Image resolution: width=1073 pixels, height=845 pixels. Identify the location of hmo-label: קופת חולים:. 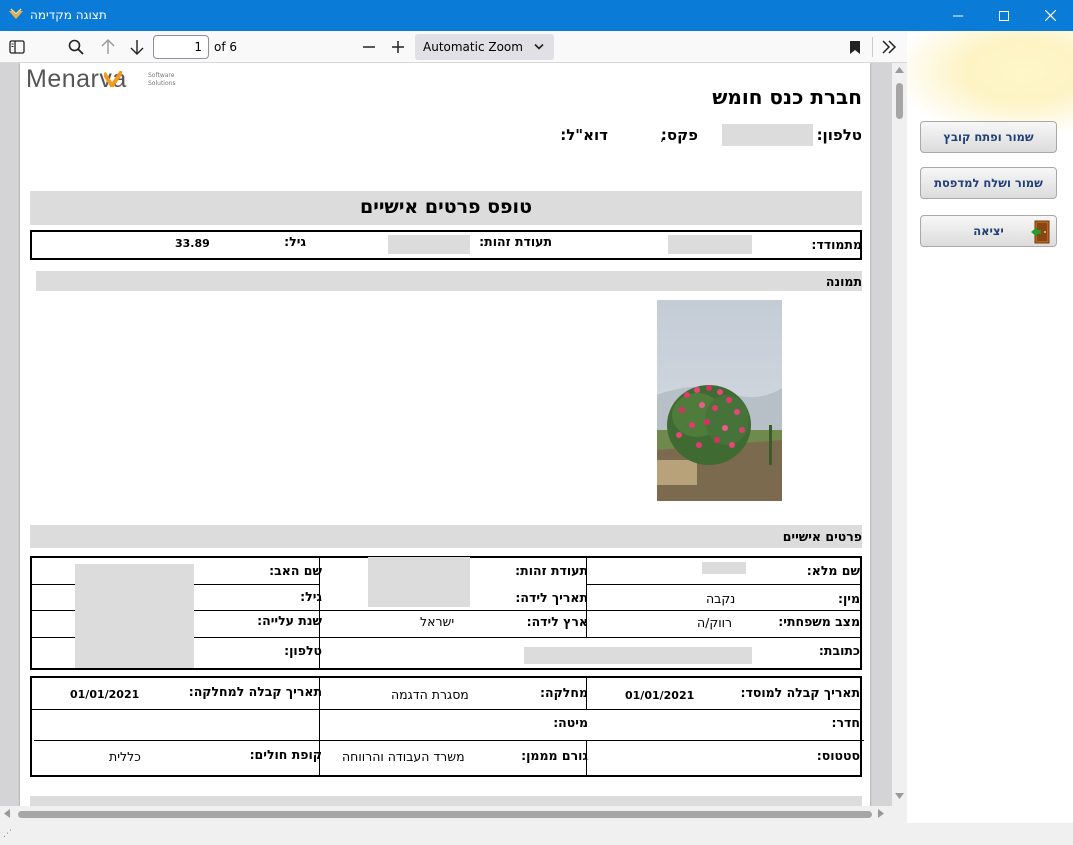
(285, 754).